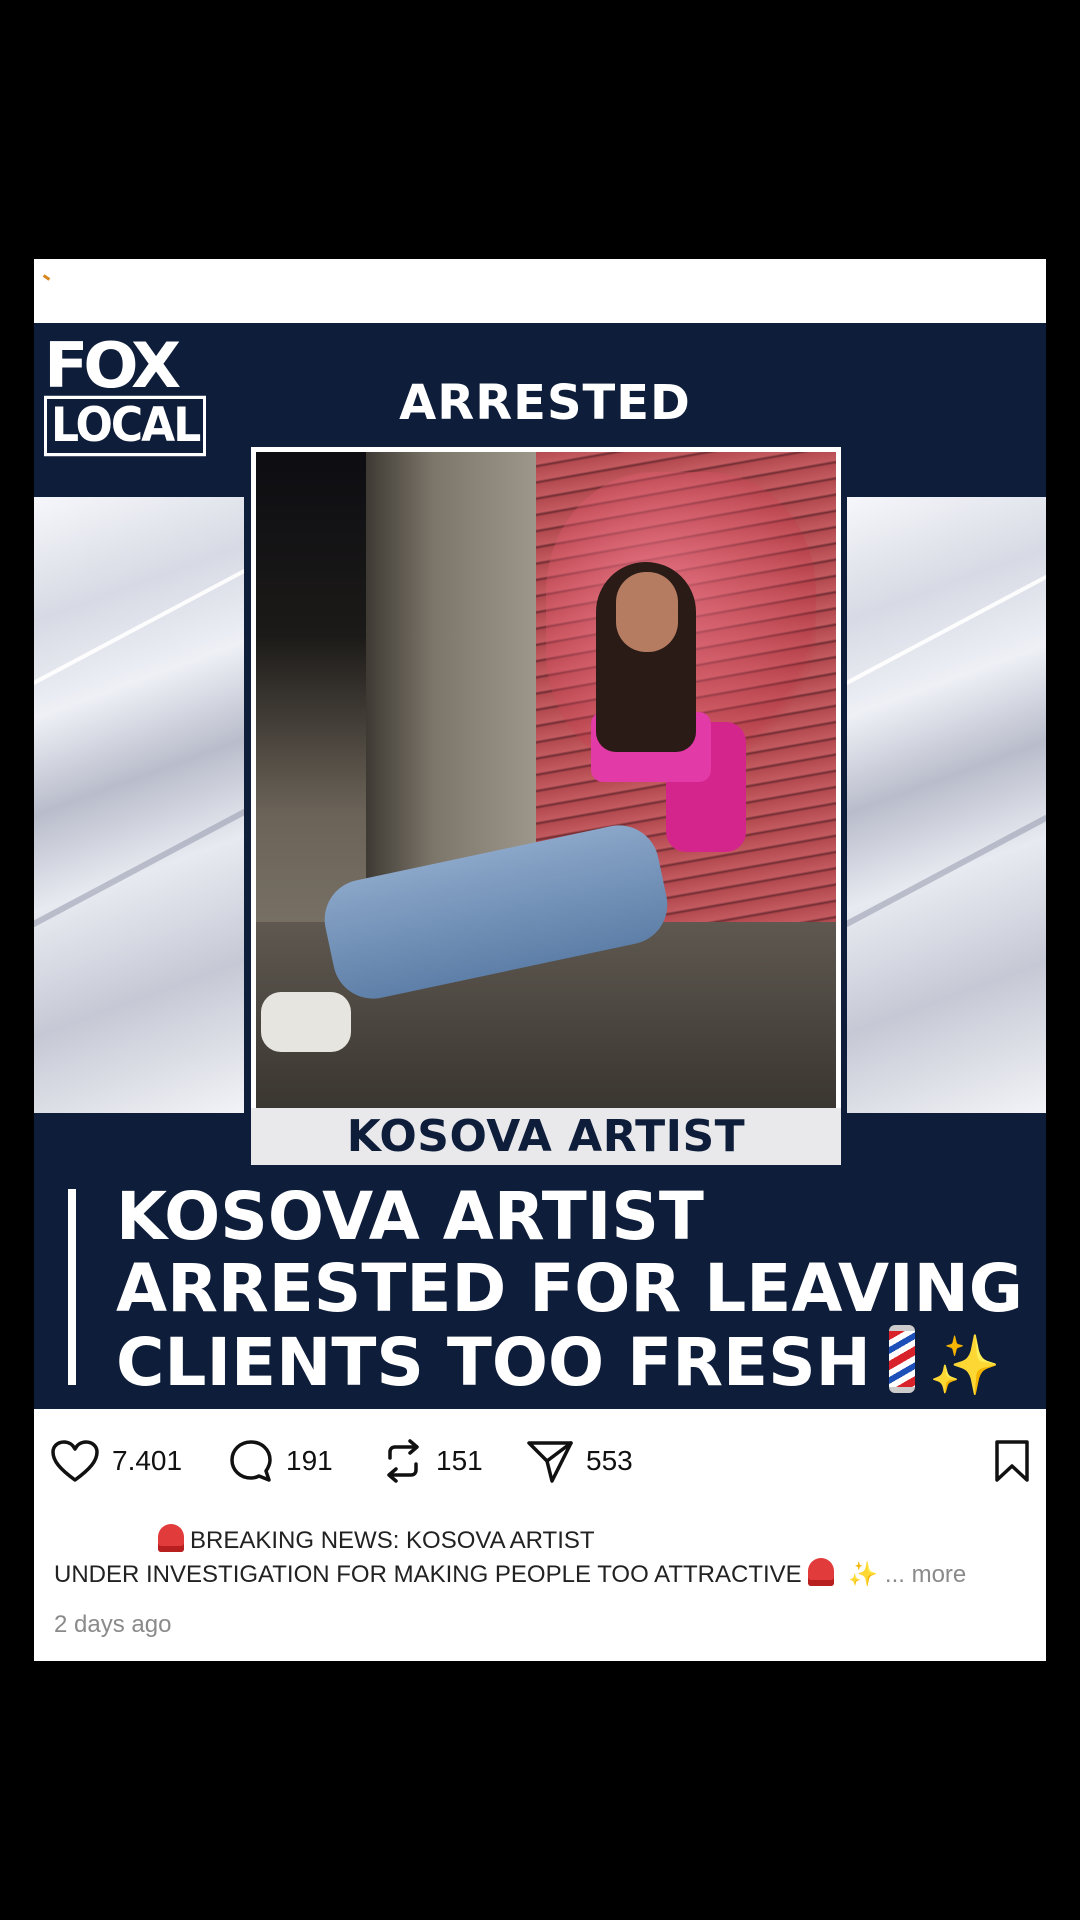  What do you see at coordinates (75, 1461) in the screenshot?
I see `heart-icon` at bounding box center [75, 1461].